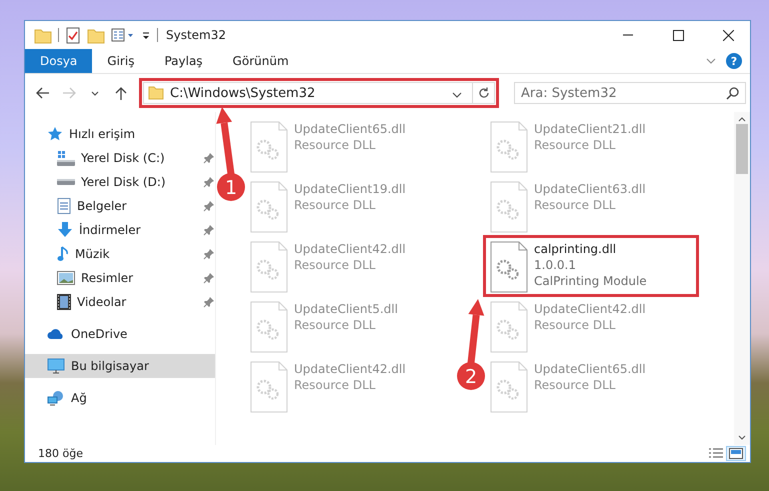 This screenshot has width=769, height=491. Describe the element at coordinates (711, 61) in the screenshot. I see `expand-ribbon-icon` at that location.